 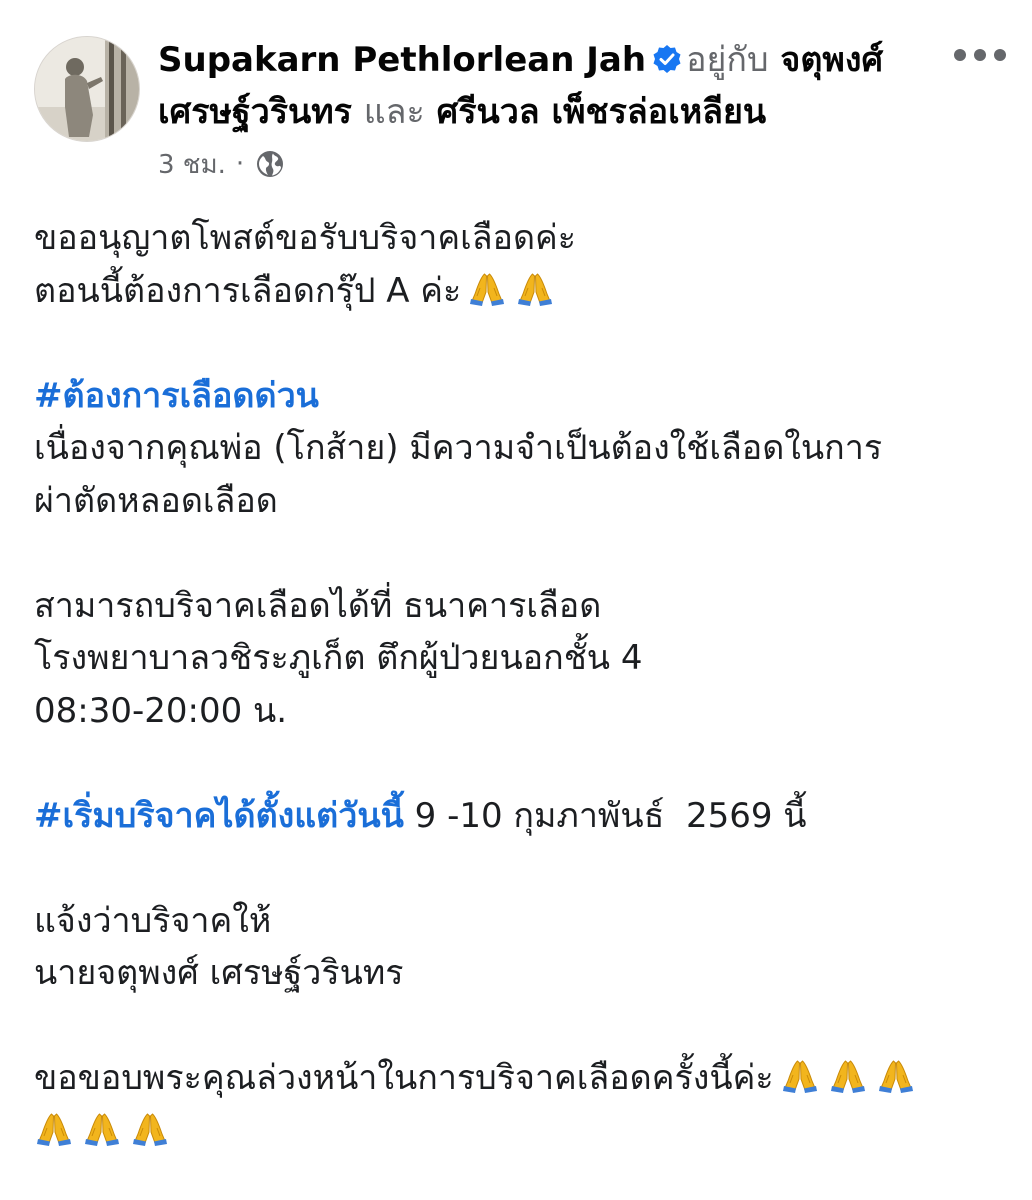 I want to click on post-text: ขออนุญาตโพสต์ขอรับบริจาคเลือดค่ะ, so click(x=305, y=238).